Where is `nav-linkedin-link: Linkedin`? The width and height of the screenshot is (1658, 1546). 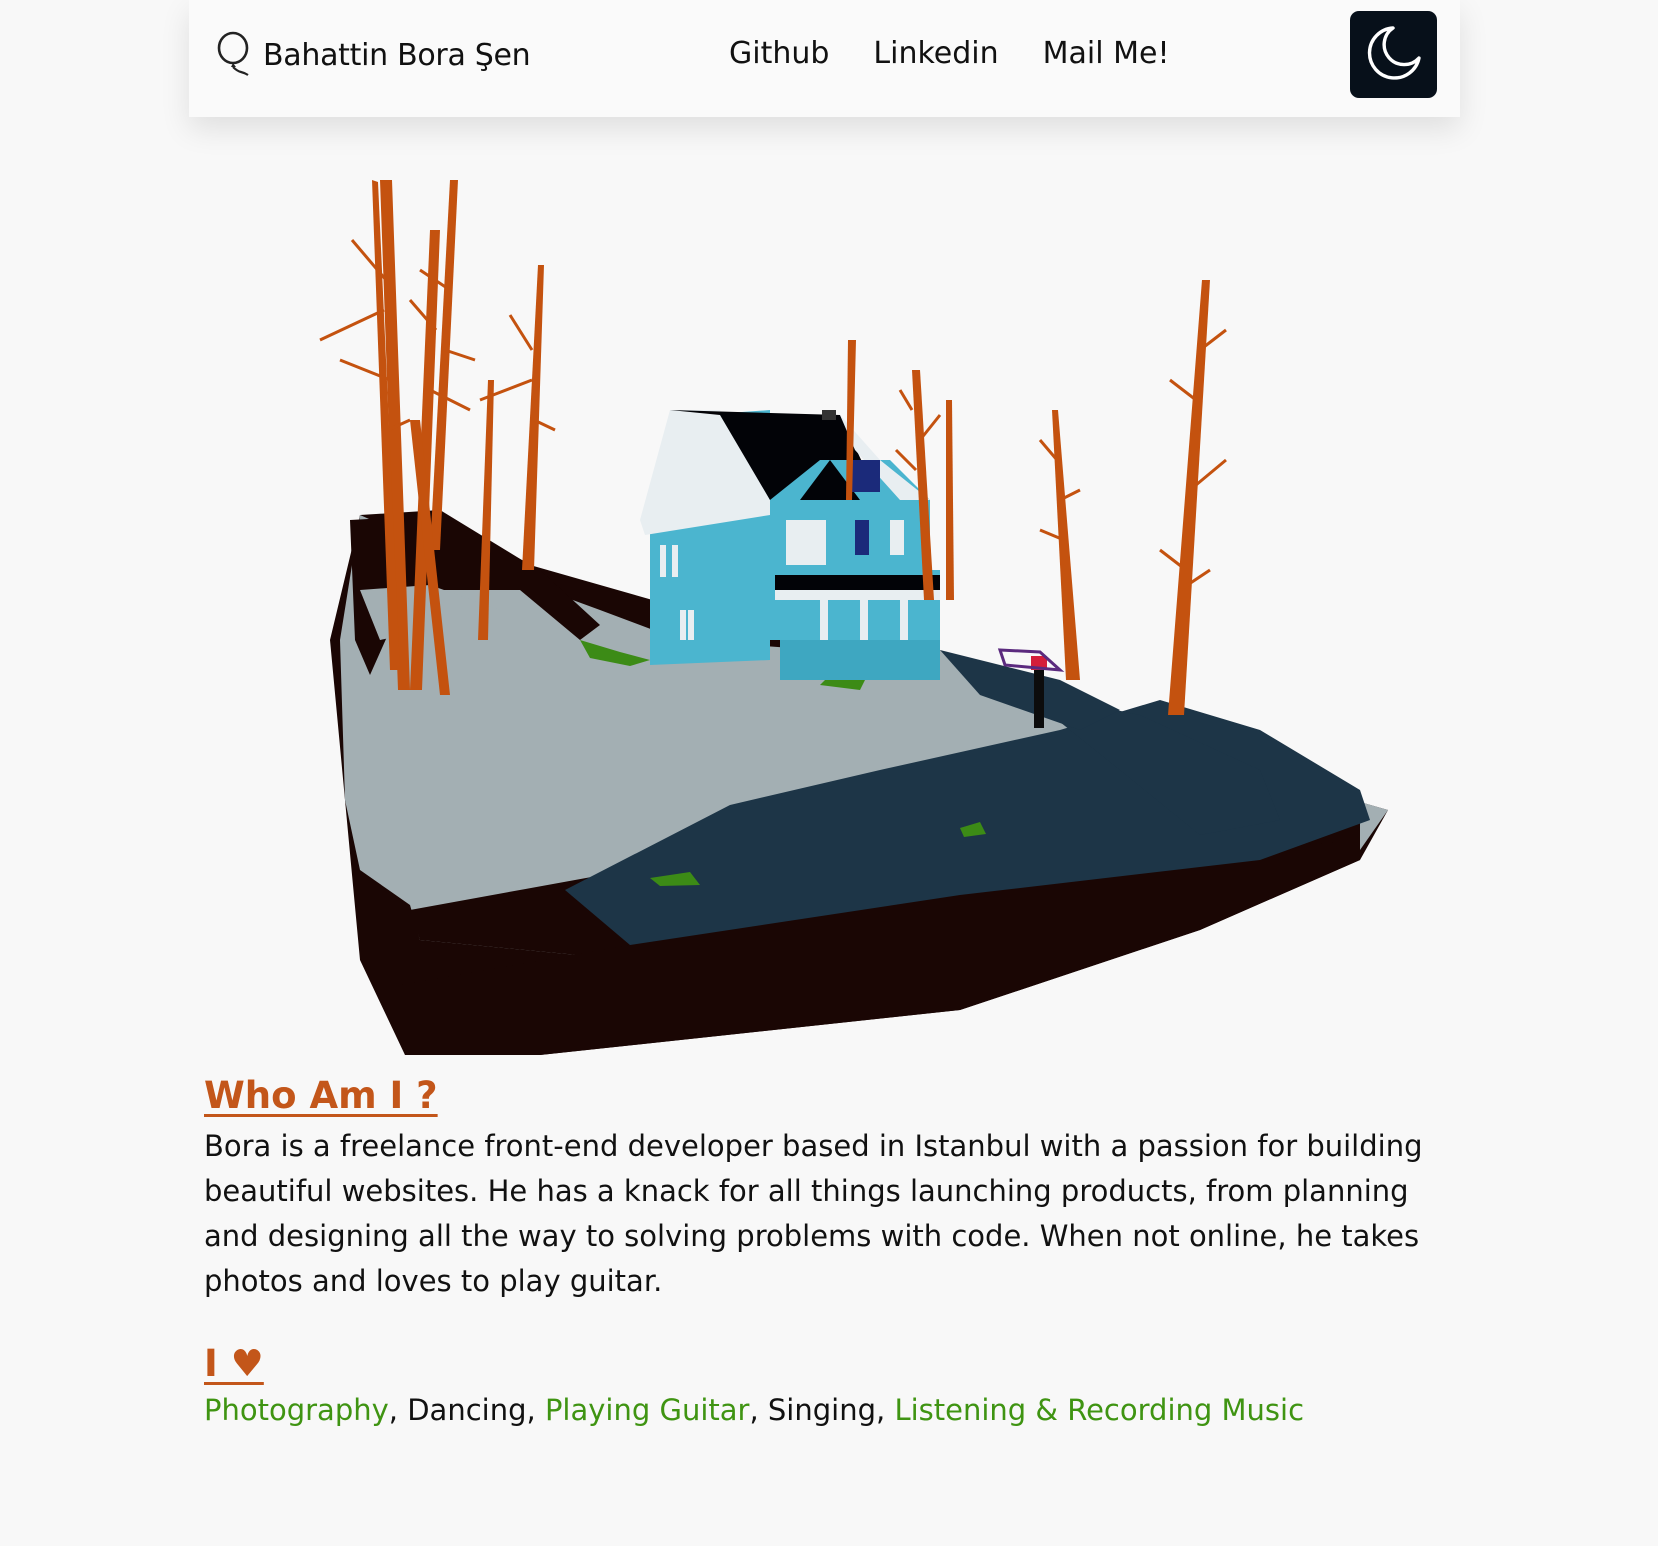 nav-linkedin-link: Linkedin is located at coordinates (935, 53).